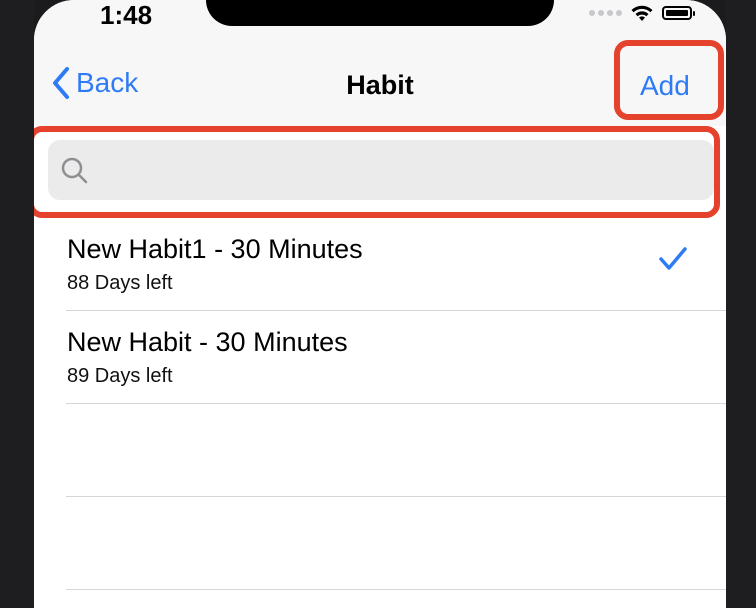 Image resolution: width=756 pixels, height=608 pixels. What do you see at coordinates (126, 15) in the screenshot?
I see `status-time: 1:48` at bounding box center [126, 15].